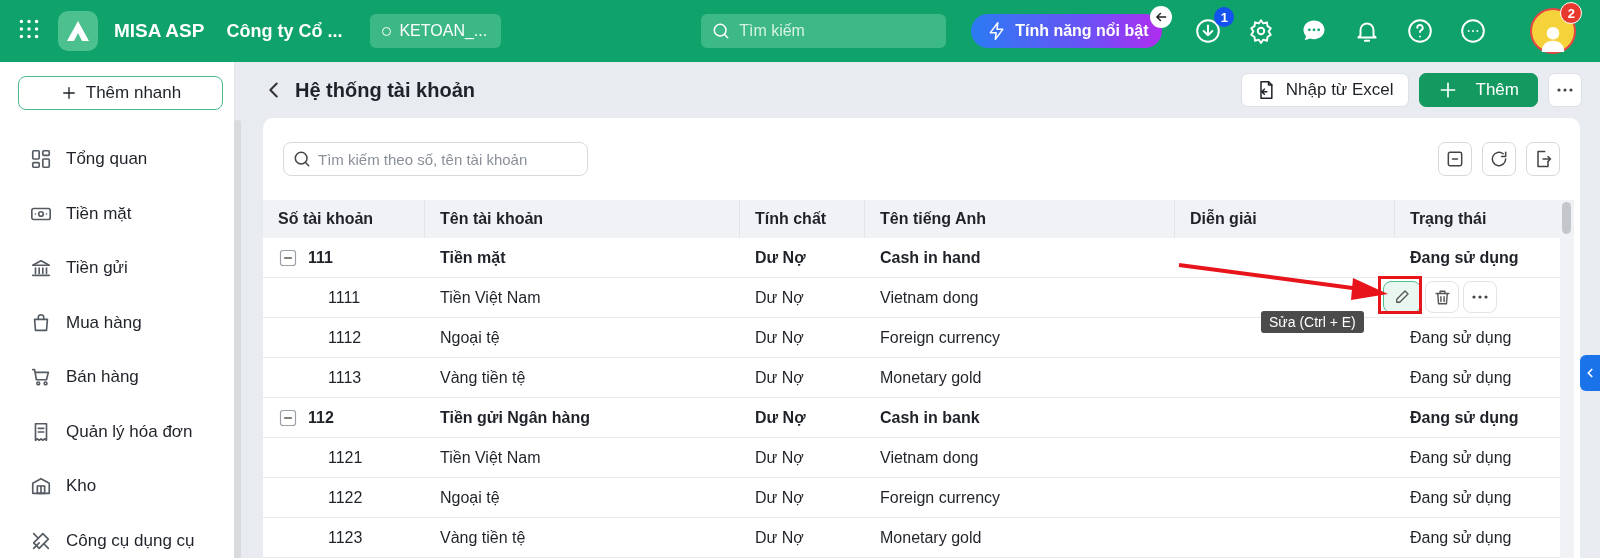  What do you see at coordinates (385, 90) in the screenshot?
I see `page-title: Hệ thống tài khoản` at bounding box center [385, 90].